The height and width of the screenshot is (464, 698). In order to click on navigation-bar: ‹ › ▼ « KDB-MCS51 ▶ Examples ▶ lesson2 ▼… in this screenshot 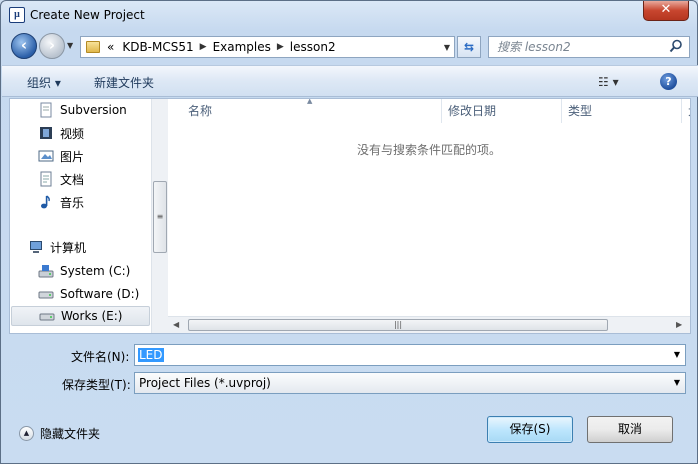, I will do `click(349, 47)`.